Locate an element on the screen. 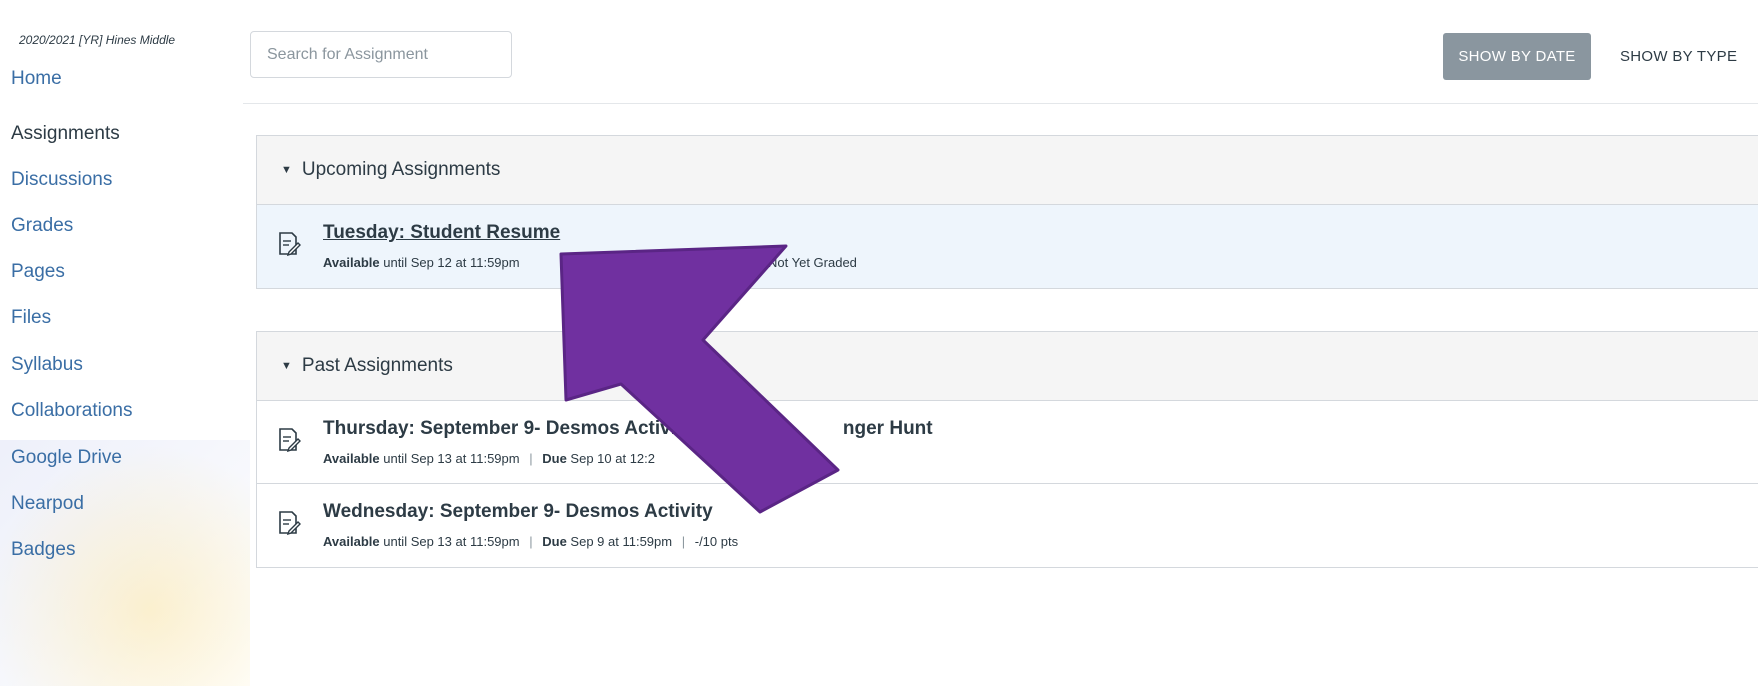 The image size is (1758, 686). grade-status: Not Yet Graded is located at coordinates (812, 262).